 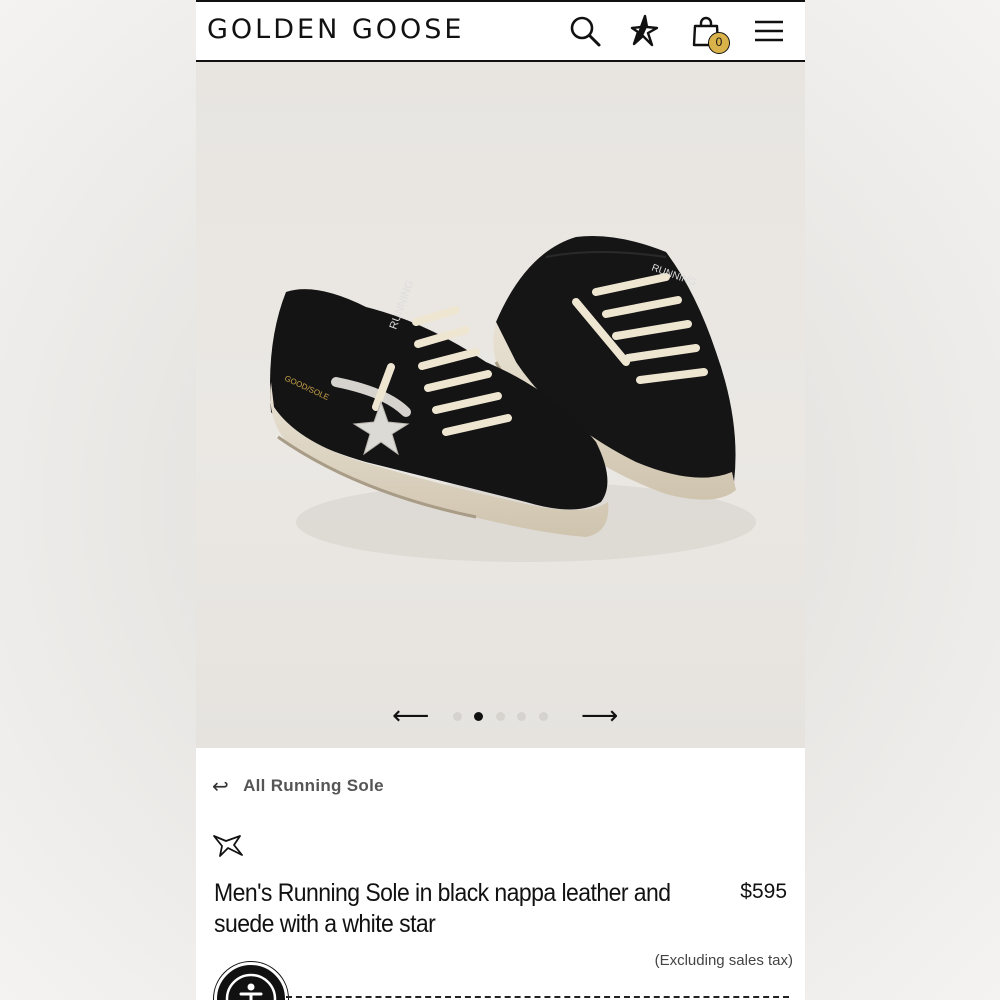 I want to click on tax-note: (Excluding sales tax), so click(x=723, y=960).